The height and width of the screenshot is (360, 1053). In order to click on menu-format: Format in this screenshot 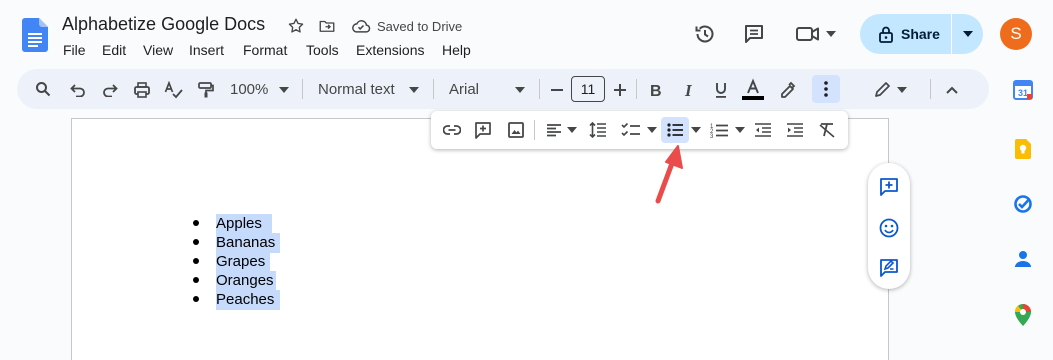, I will do `click(265, 50)`.